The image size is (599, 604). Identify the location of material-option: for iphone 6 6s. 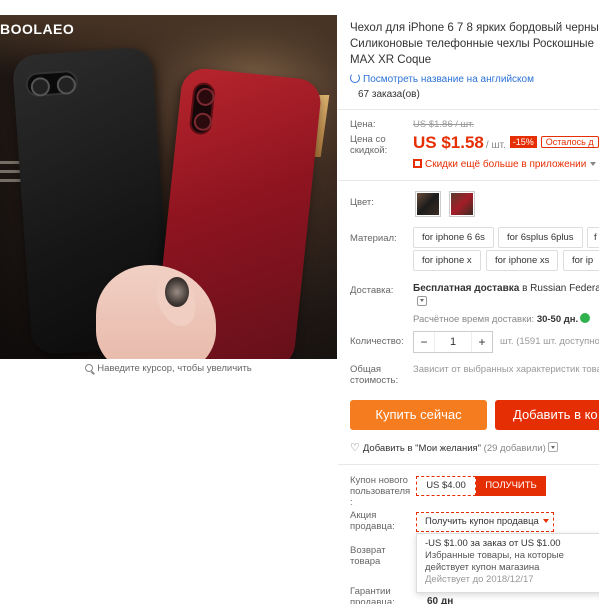
(453, 237).